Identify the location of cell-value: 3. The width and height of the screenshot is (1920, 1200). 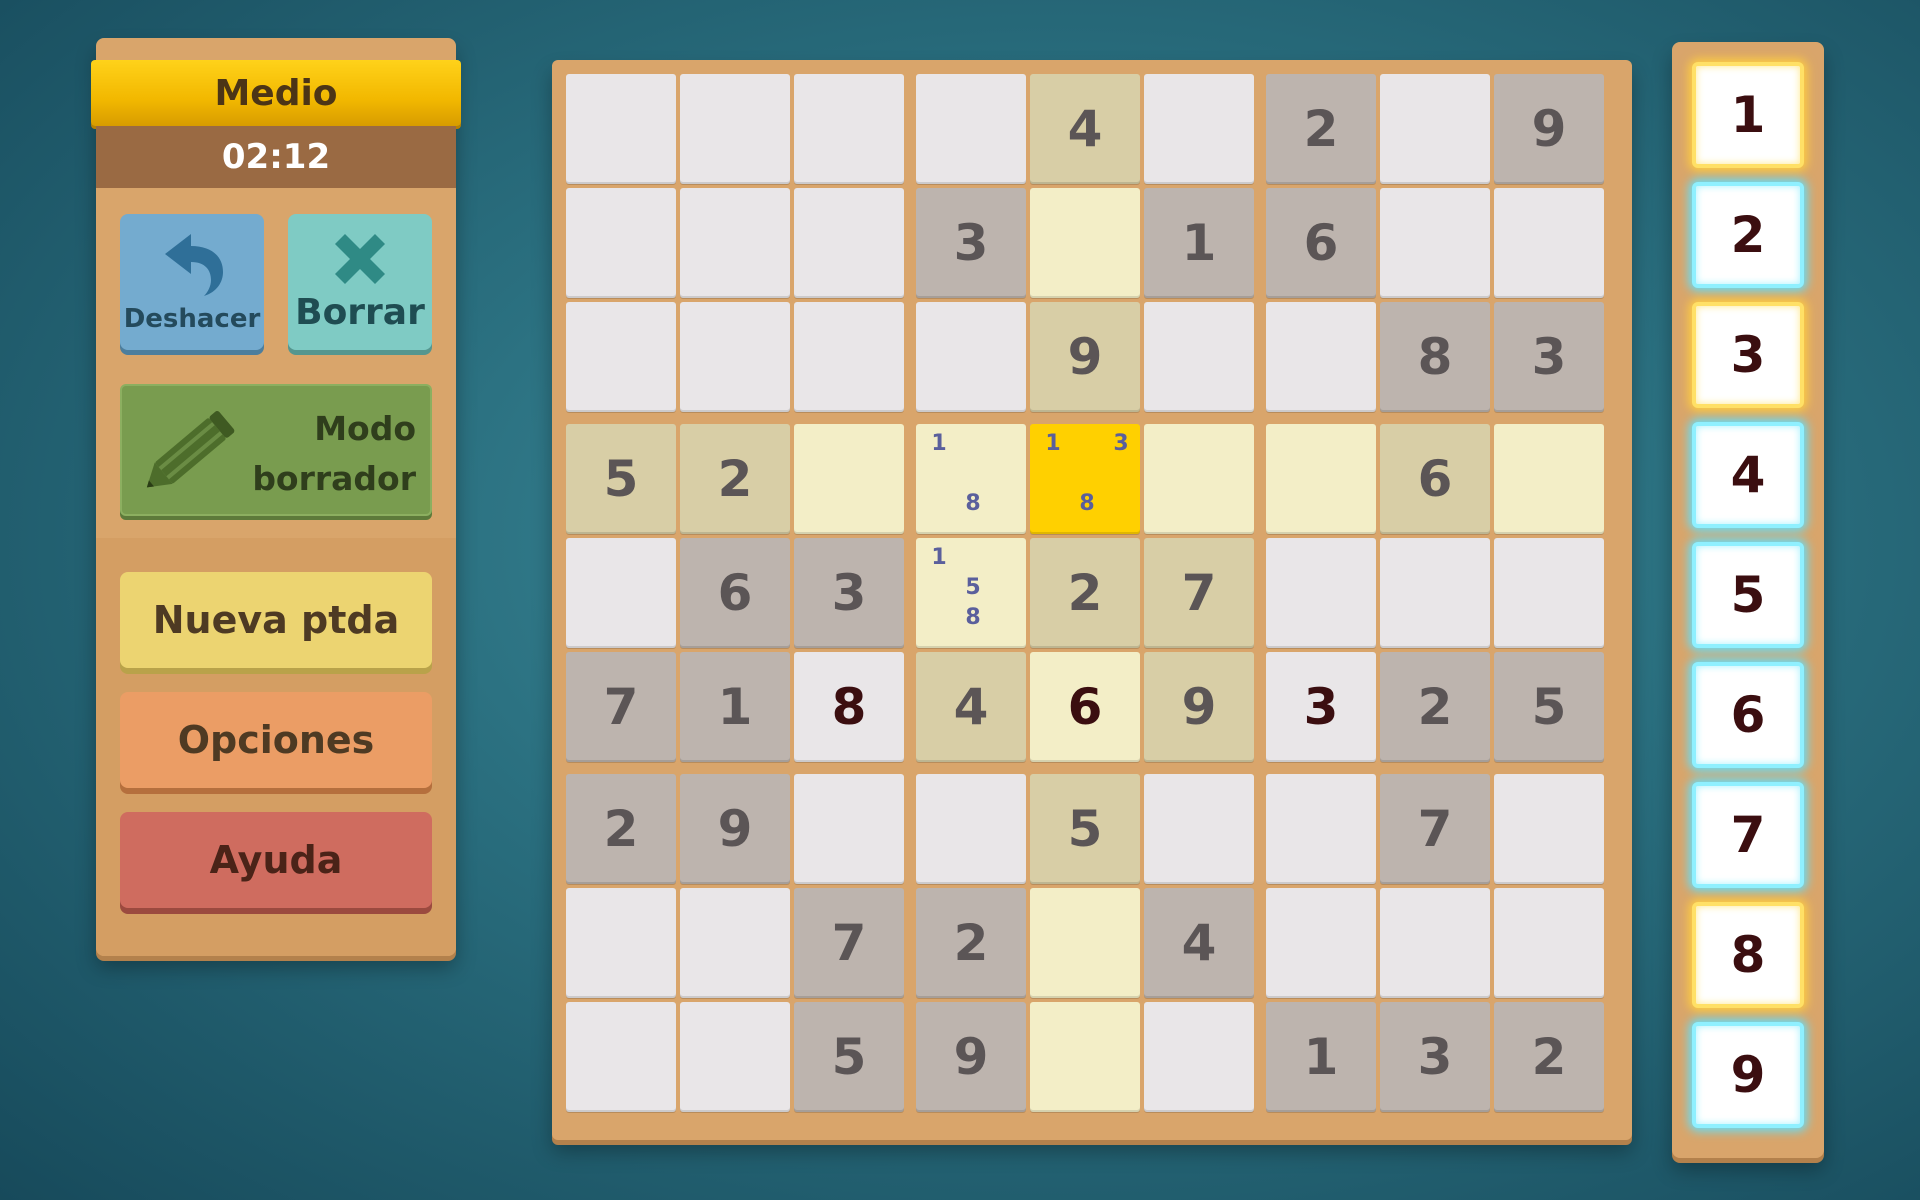
(1549, 357).